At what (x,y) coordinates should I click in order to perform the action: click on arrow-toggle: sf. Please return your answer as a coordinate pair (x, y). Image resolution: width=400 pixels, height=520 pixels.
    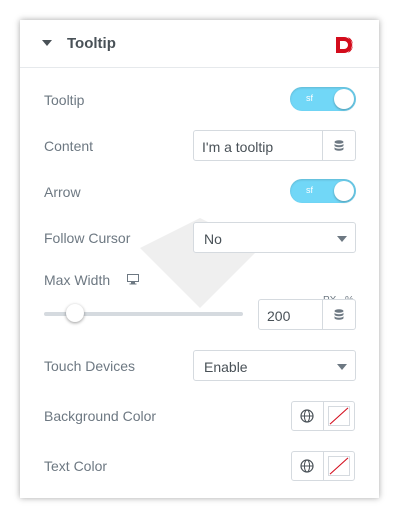
    Looking at the image, I should click on (323, 191).